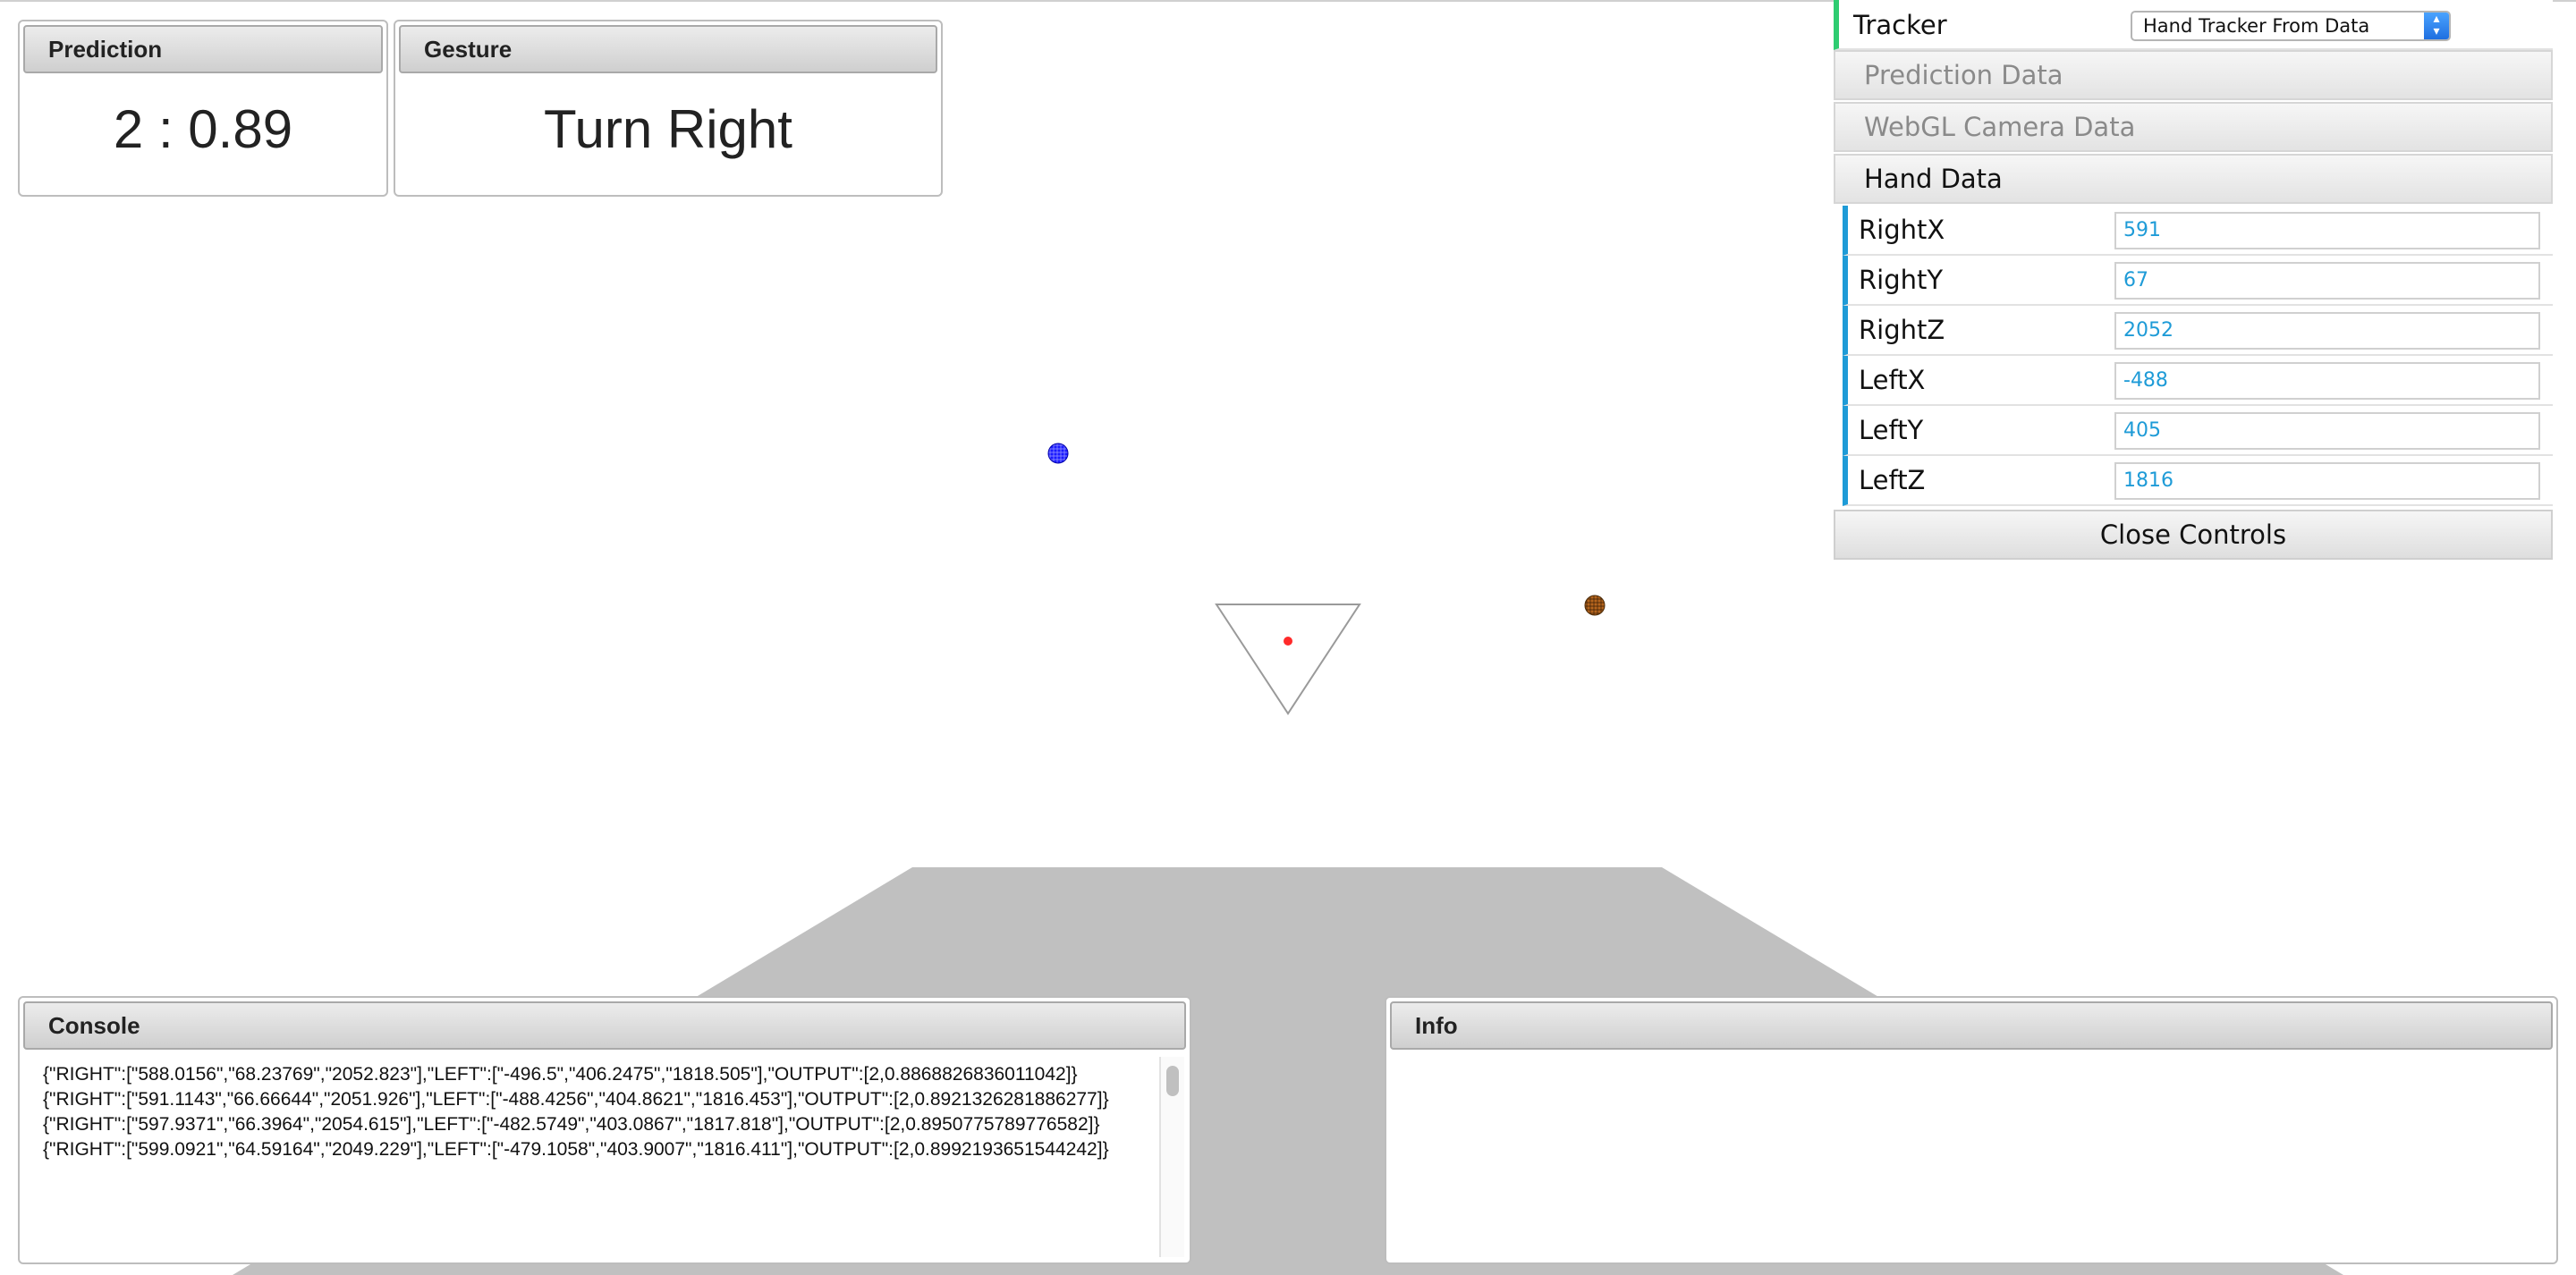  I want to click on hand-data-row-leftx: LeftX -488, so click(2198, 381).